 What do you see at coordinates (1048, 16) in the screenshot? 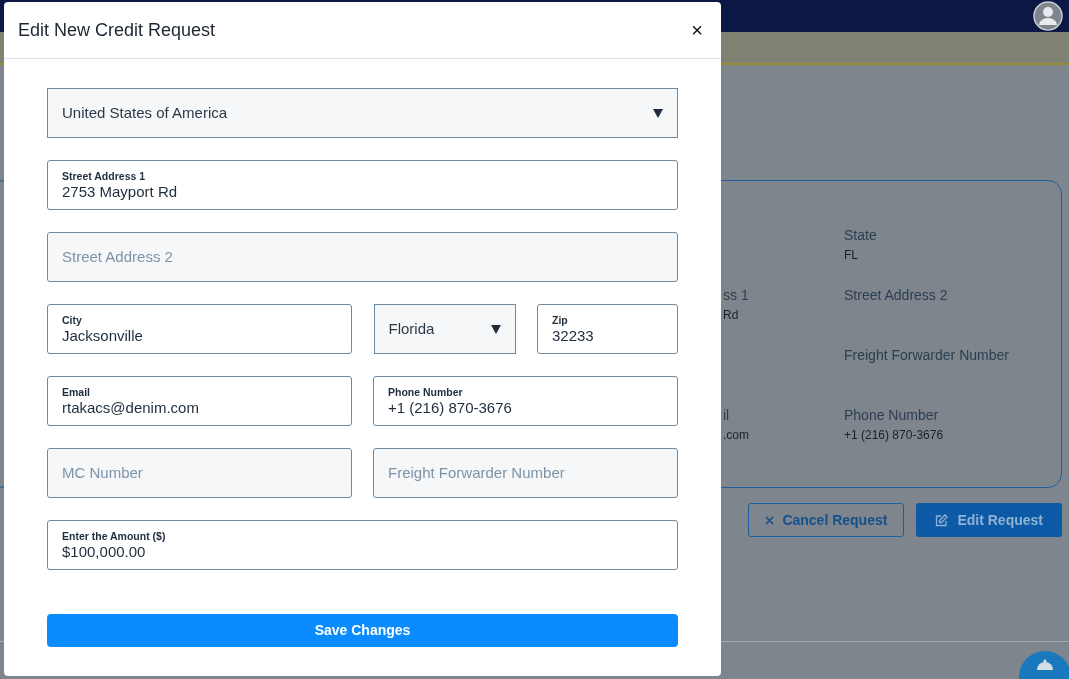
I see `avatar-icon` at bounding box center [1048, 16].